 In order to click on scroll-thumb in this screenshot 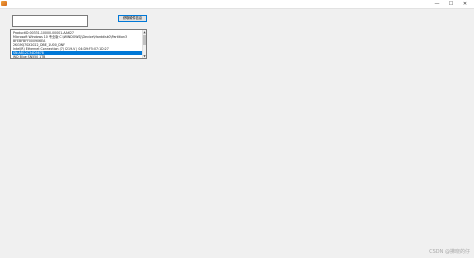, I will do `click(144, 40)`.